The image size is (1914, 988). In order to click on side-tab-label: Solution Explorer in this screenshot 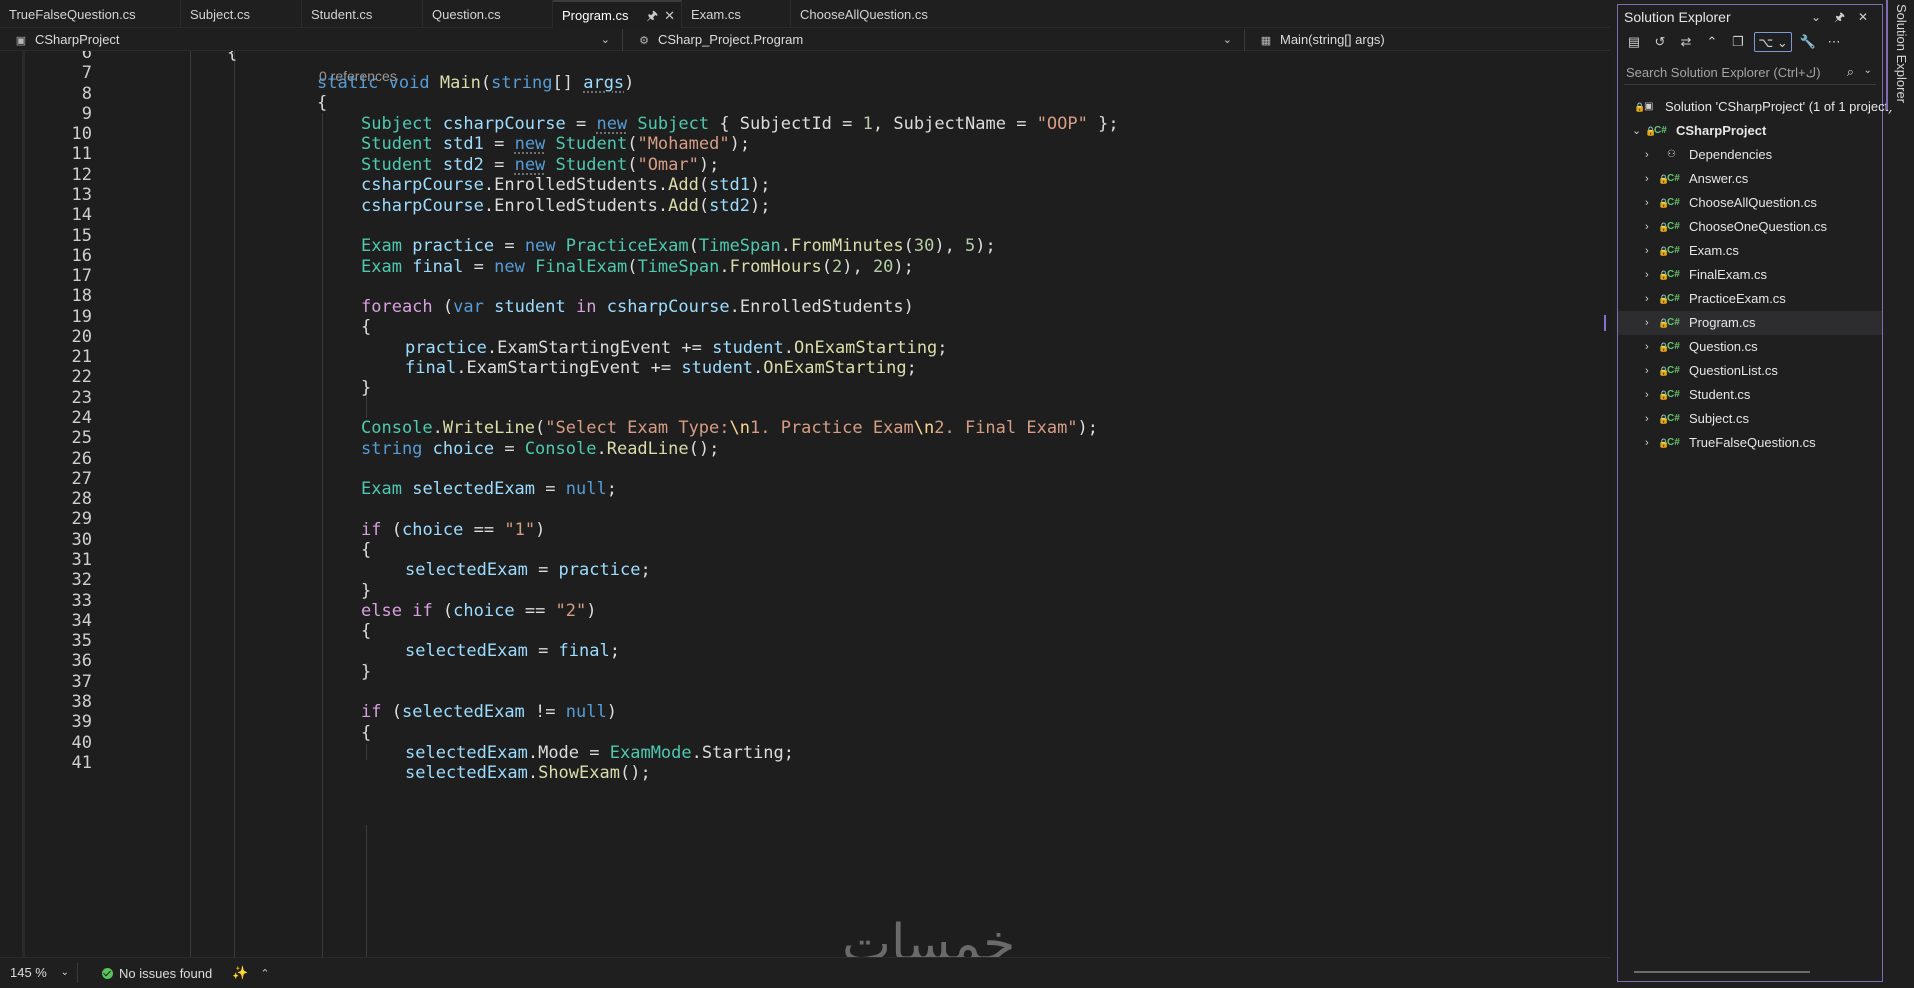, I will do `click(1901, 53)`.